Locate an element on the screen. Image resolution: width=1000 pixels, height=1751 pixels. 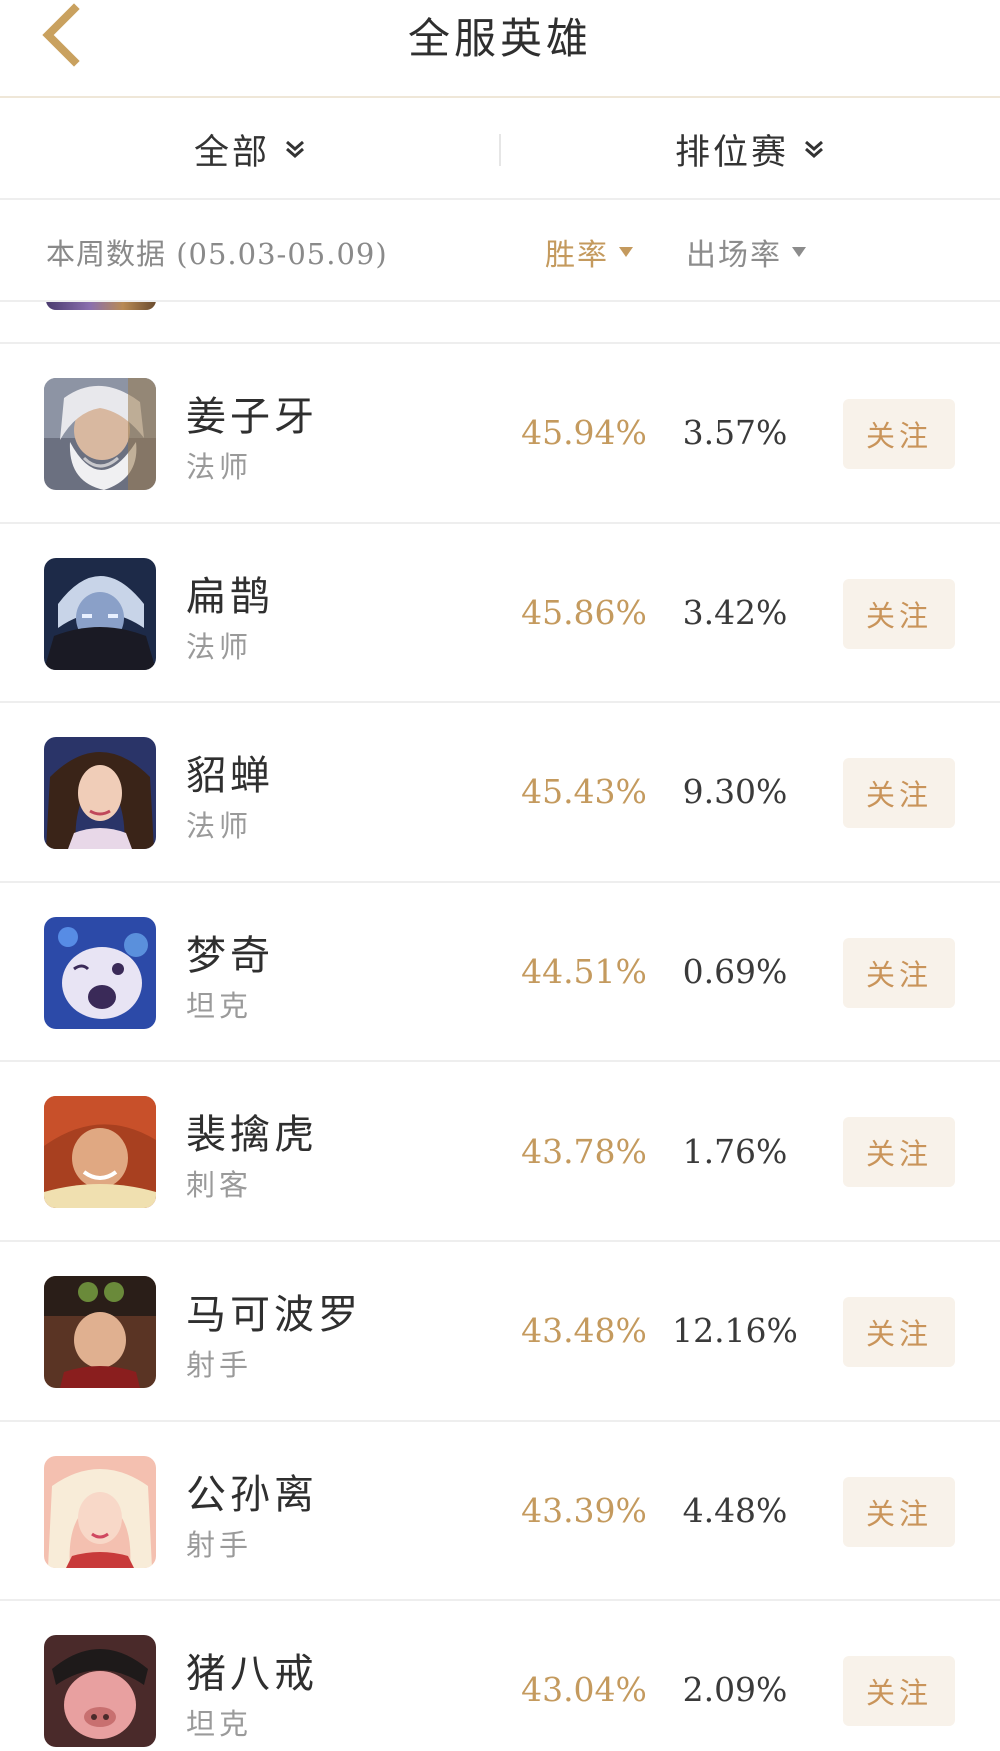
hero-pick-rate: 3.57% is located at coordinates (735, 433).